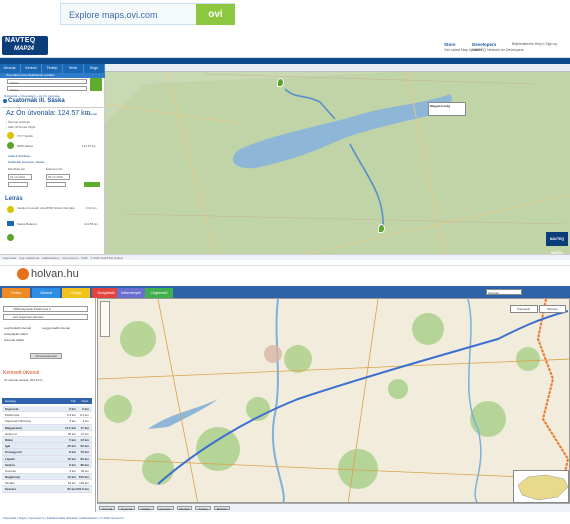  What do you see at coordinates (91, 224) in the screenshot?
I see `step-2-dist: 124.55 km` at bounding box center [91, 224].